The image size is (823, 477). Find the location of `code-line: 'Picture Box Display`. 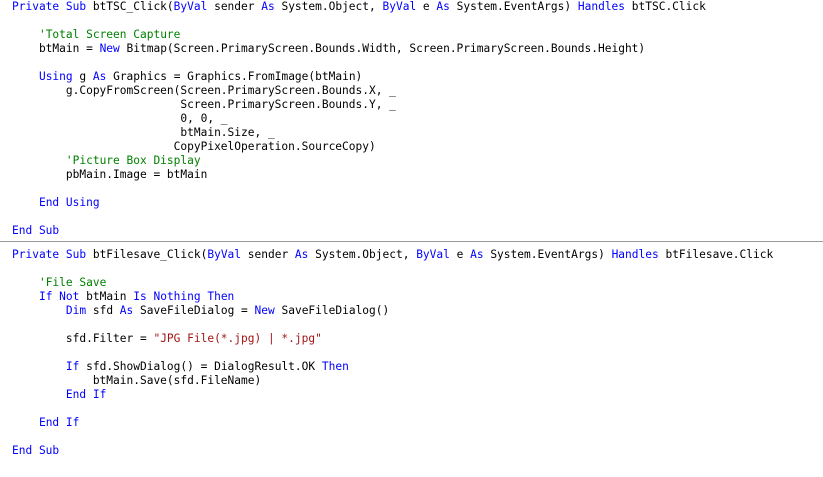

code-line: 'Picture Box Display is located at coordinates (411, 161).